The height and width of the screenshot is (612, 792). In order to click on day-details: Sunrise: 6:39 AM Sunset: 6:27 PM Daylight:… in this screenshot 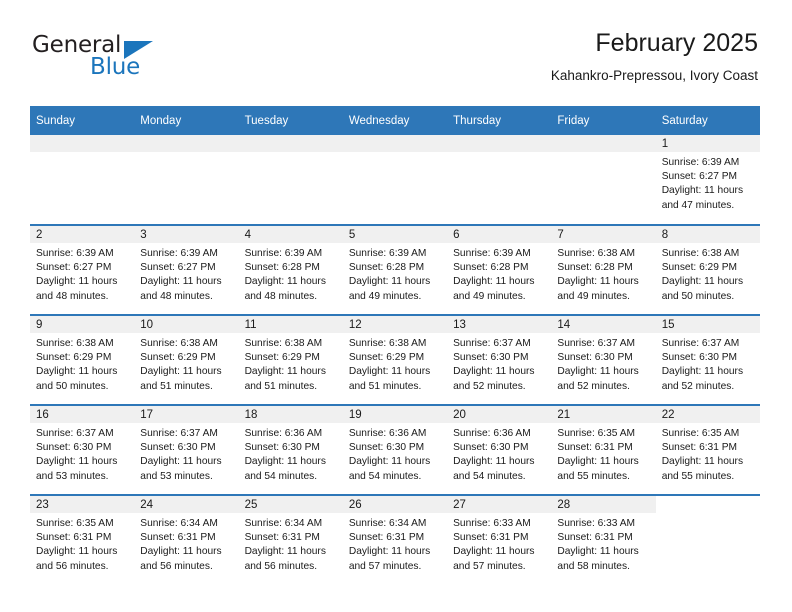, I will do `click(186, 273)`.